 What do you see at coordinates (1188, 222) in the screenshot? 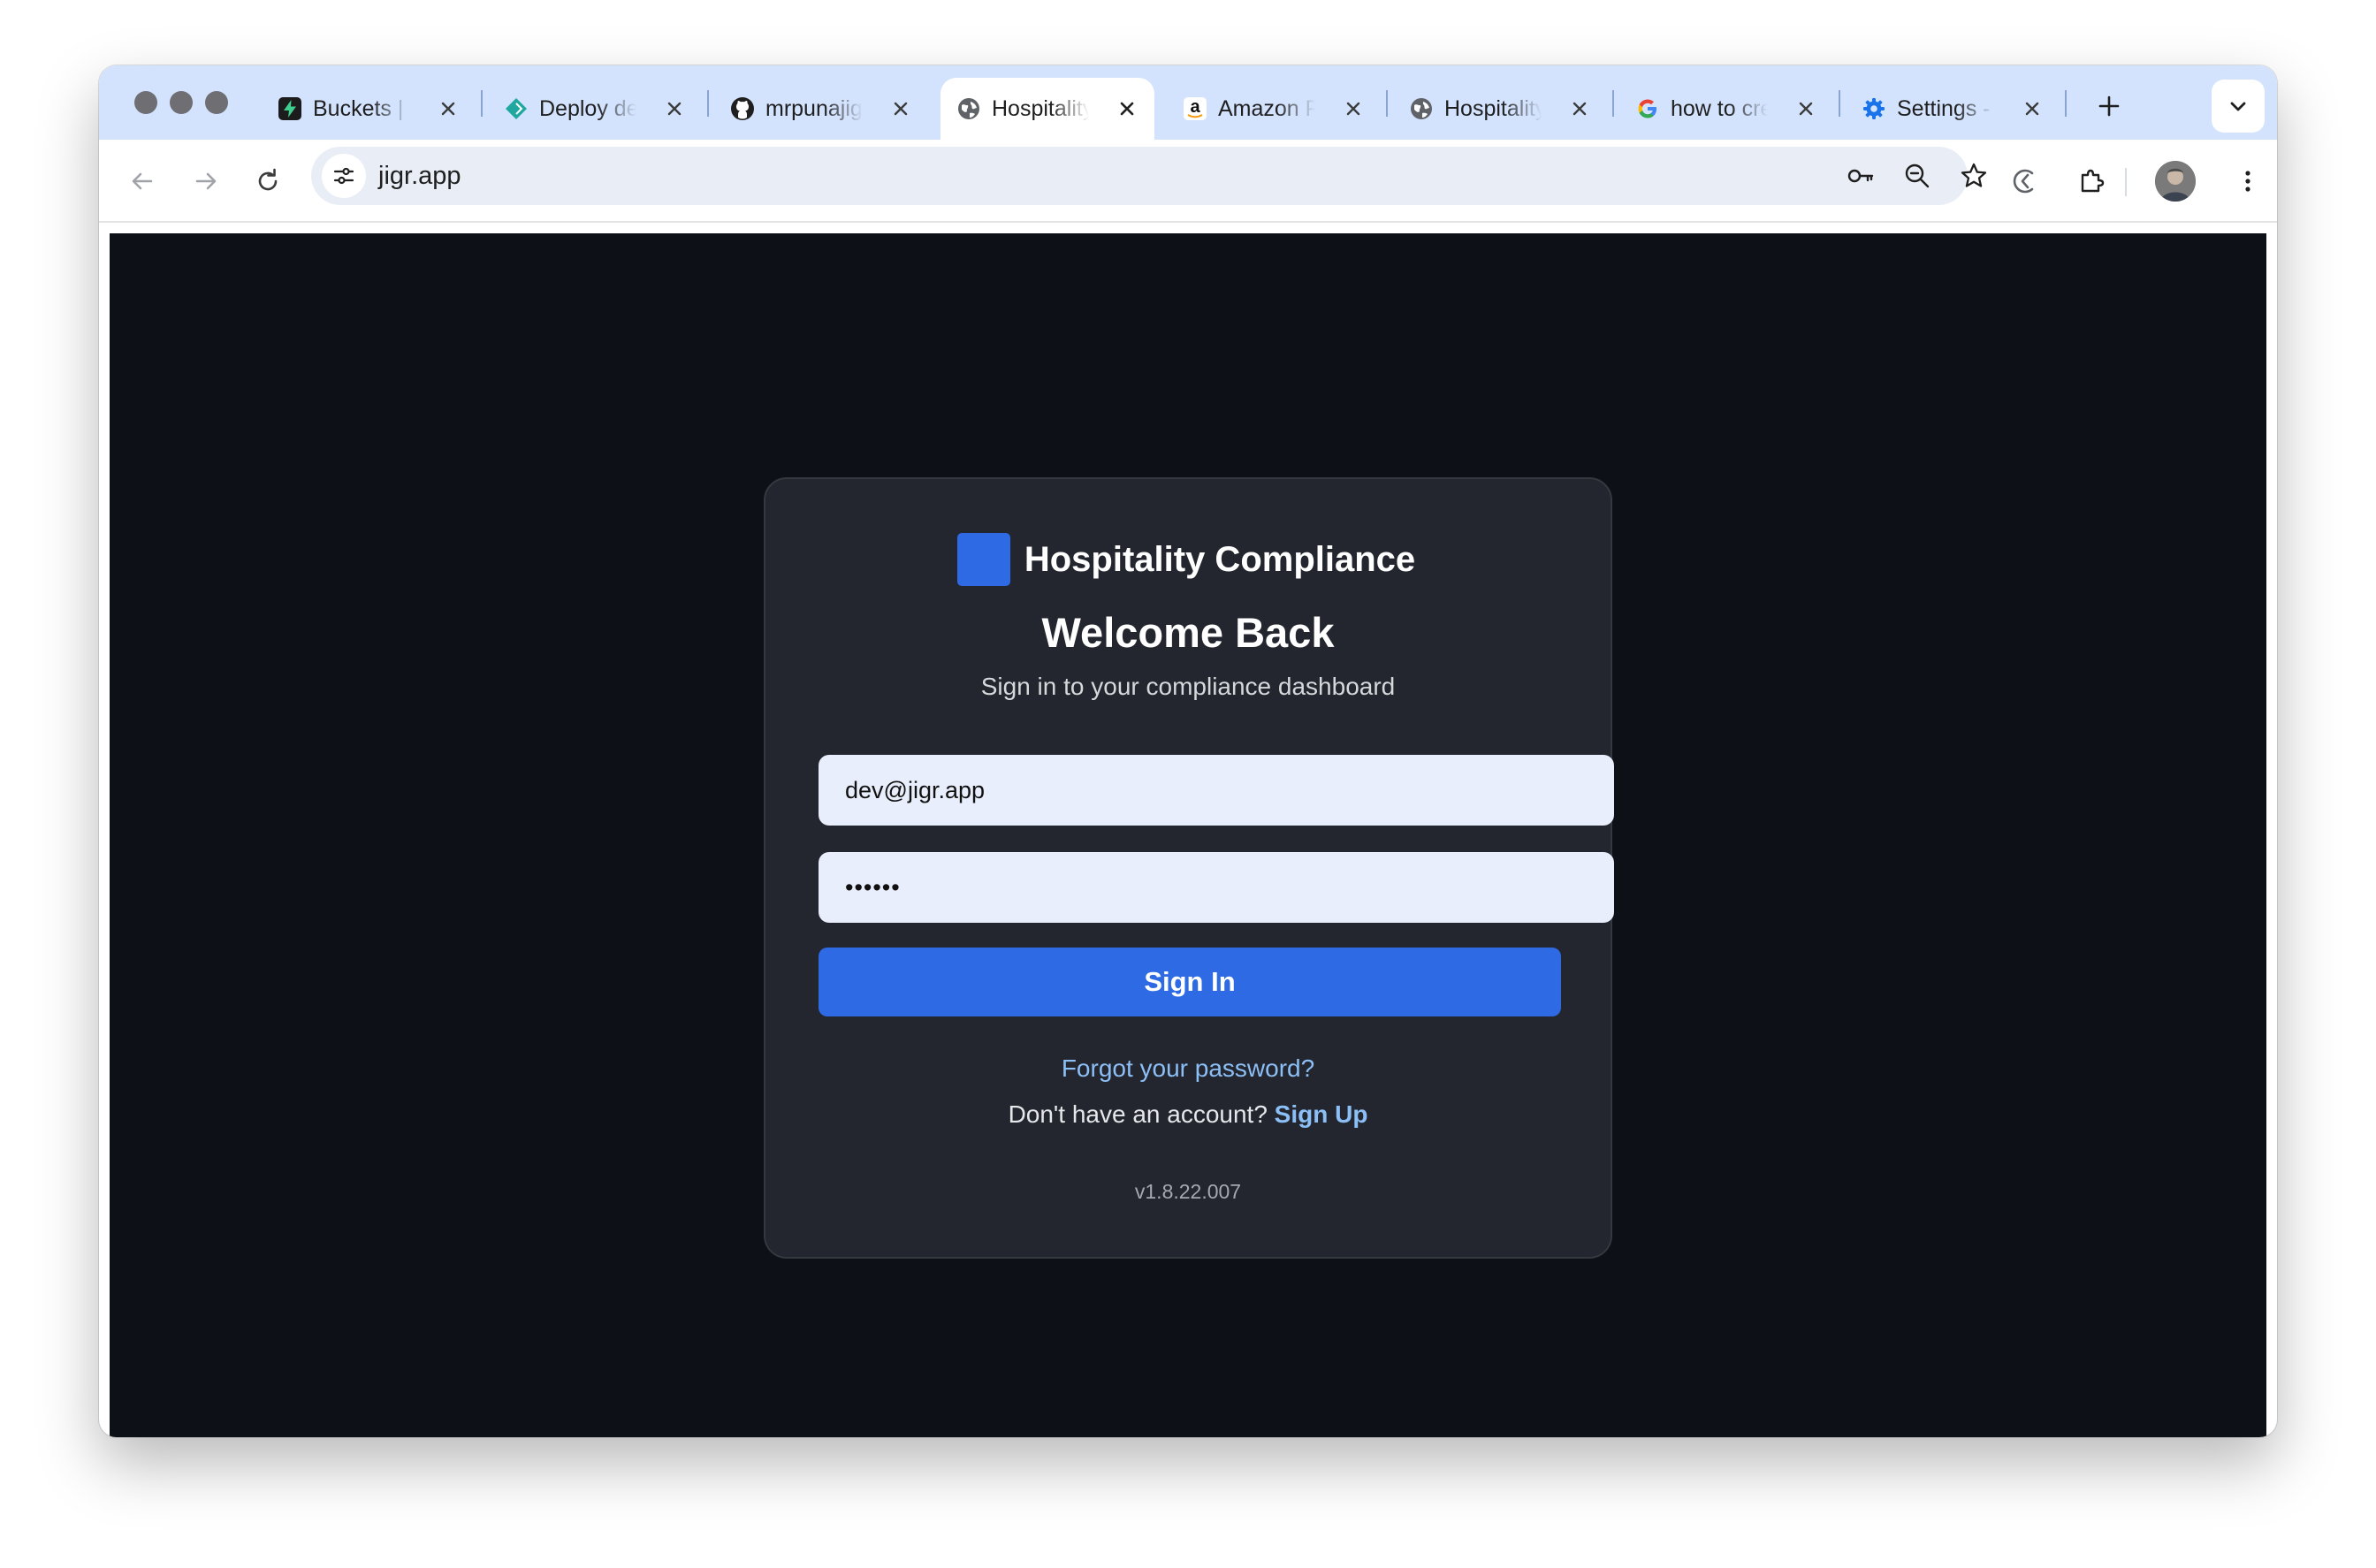
I see `toolbar-border` at bounding box center [1188, 222].